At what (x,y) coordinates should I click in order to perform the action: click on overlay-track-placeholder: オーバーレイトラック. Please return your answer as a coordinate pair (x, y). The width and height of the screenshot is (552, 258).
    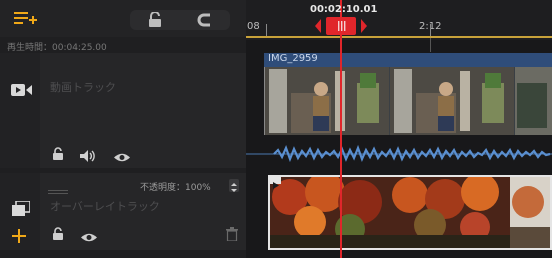
    Looking at the image, I should click on (105, 206).